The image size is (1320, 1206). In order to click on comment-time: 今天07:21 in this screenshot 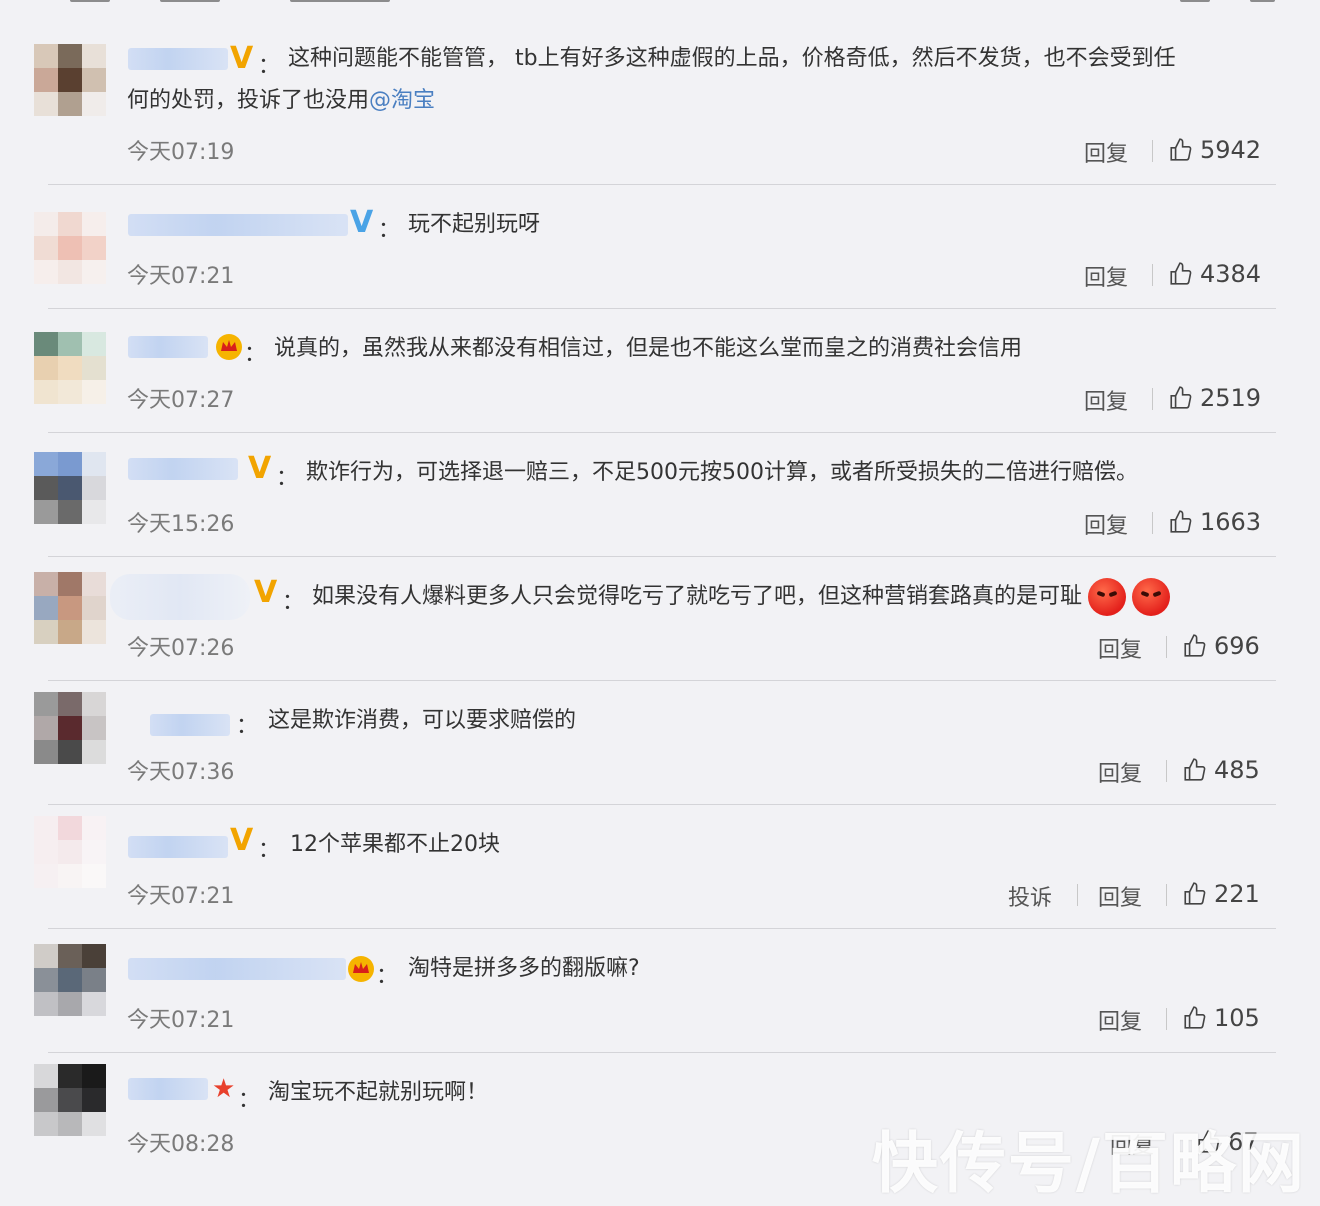, I will do `click(181, 276)`.